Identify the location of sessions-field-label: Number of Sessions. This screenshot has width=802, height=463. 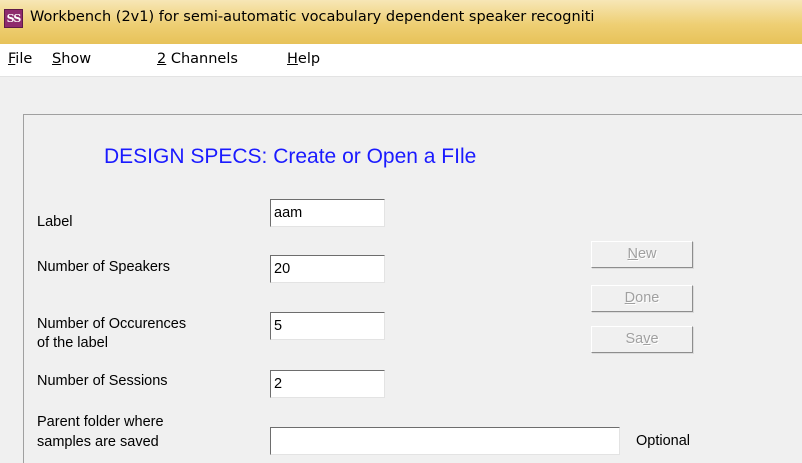
(102, 381).